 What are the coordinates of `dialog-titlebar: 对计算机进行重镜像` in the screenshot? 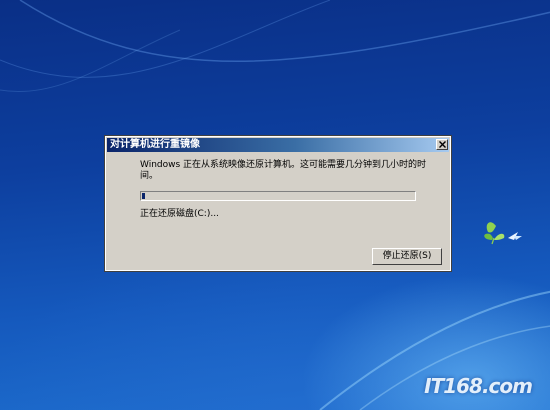 It's located at (278, 145).